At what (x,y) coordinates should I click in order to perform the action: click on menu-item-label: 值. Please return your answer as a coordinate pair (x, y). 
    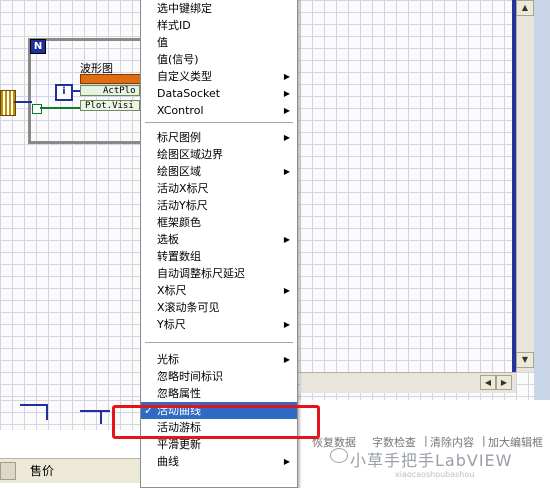
    Looking at the image, I should click on (162, 42).